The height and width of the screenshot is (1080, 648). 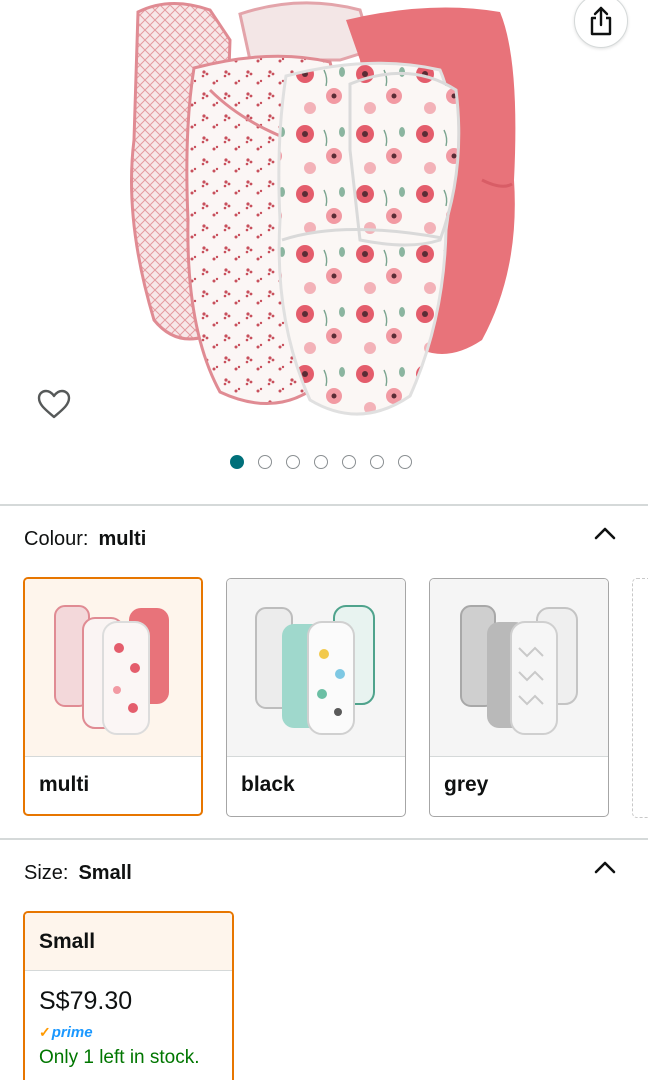 I want to click on colour-thumbnail-grey, so click(x=519, y=668).